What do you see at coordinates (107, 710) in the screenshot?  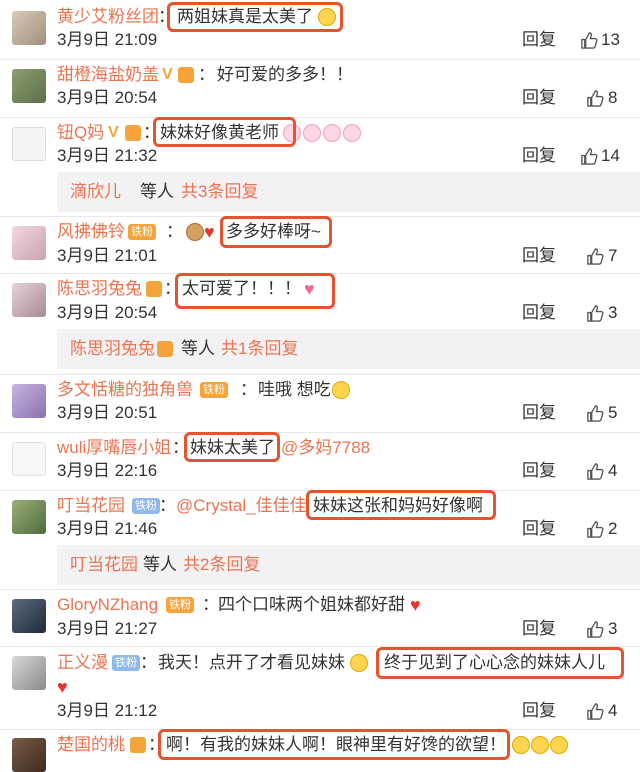 I see `comment-date: 3月9日 21:12` at bounding box center [107, 710].